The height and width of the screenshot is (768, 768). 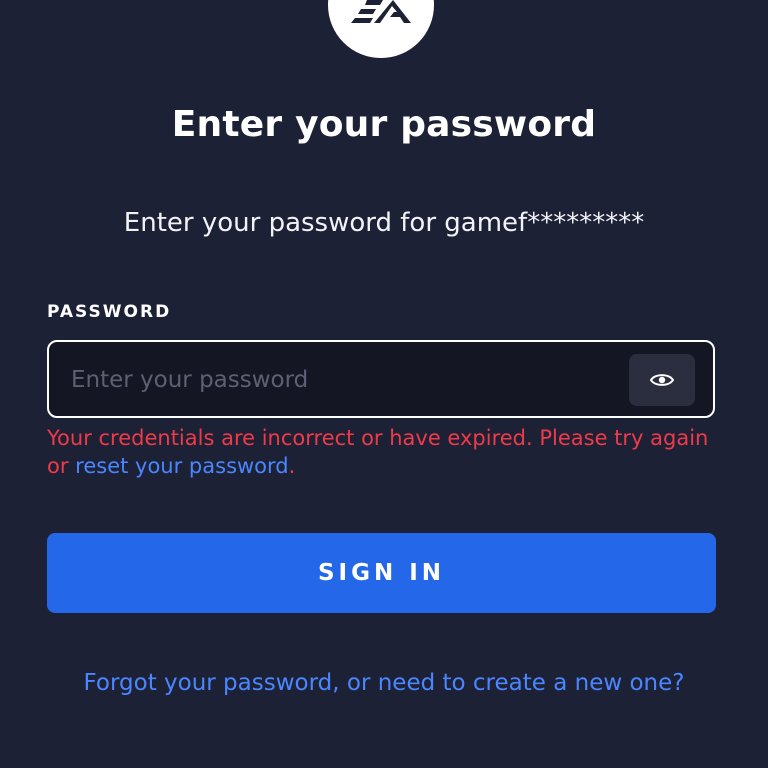 I want to click on page-title: Enter your password, so click(x=384, y=124).